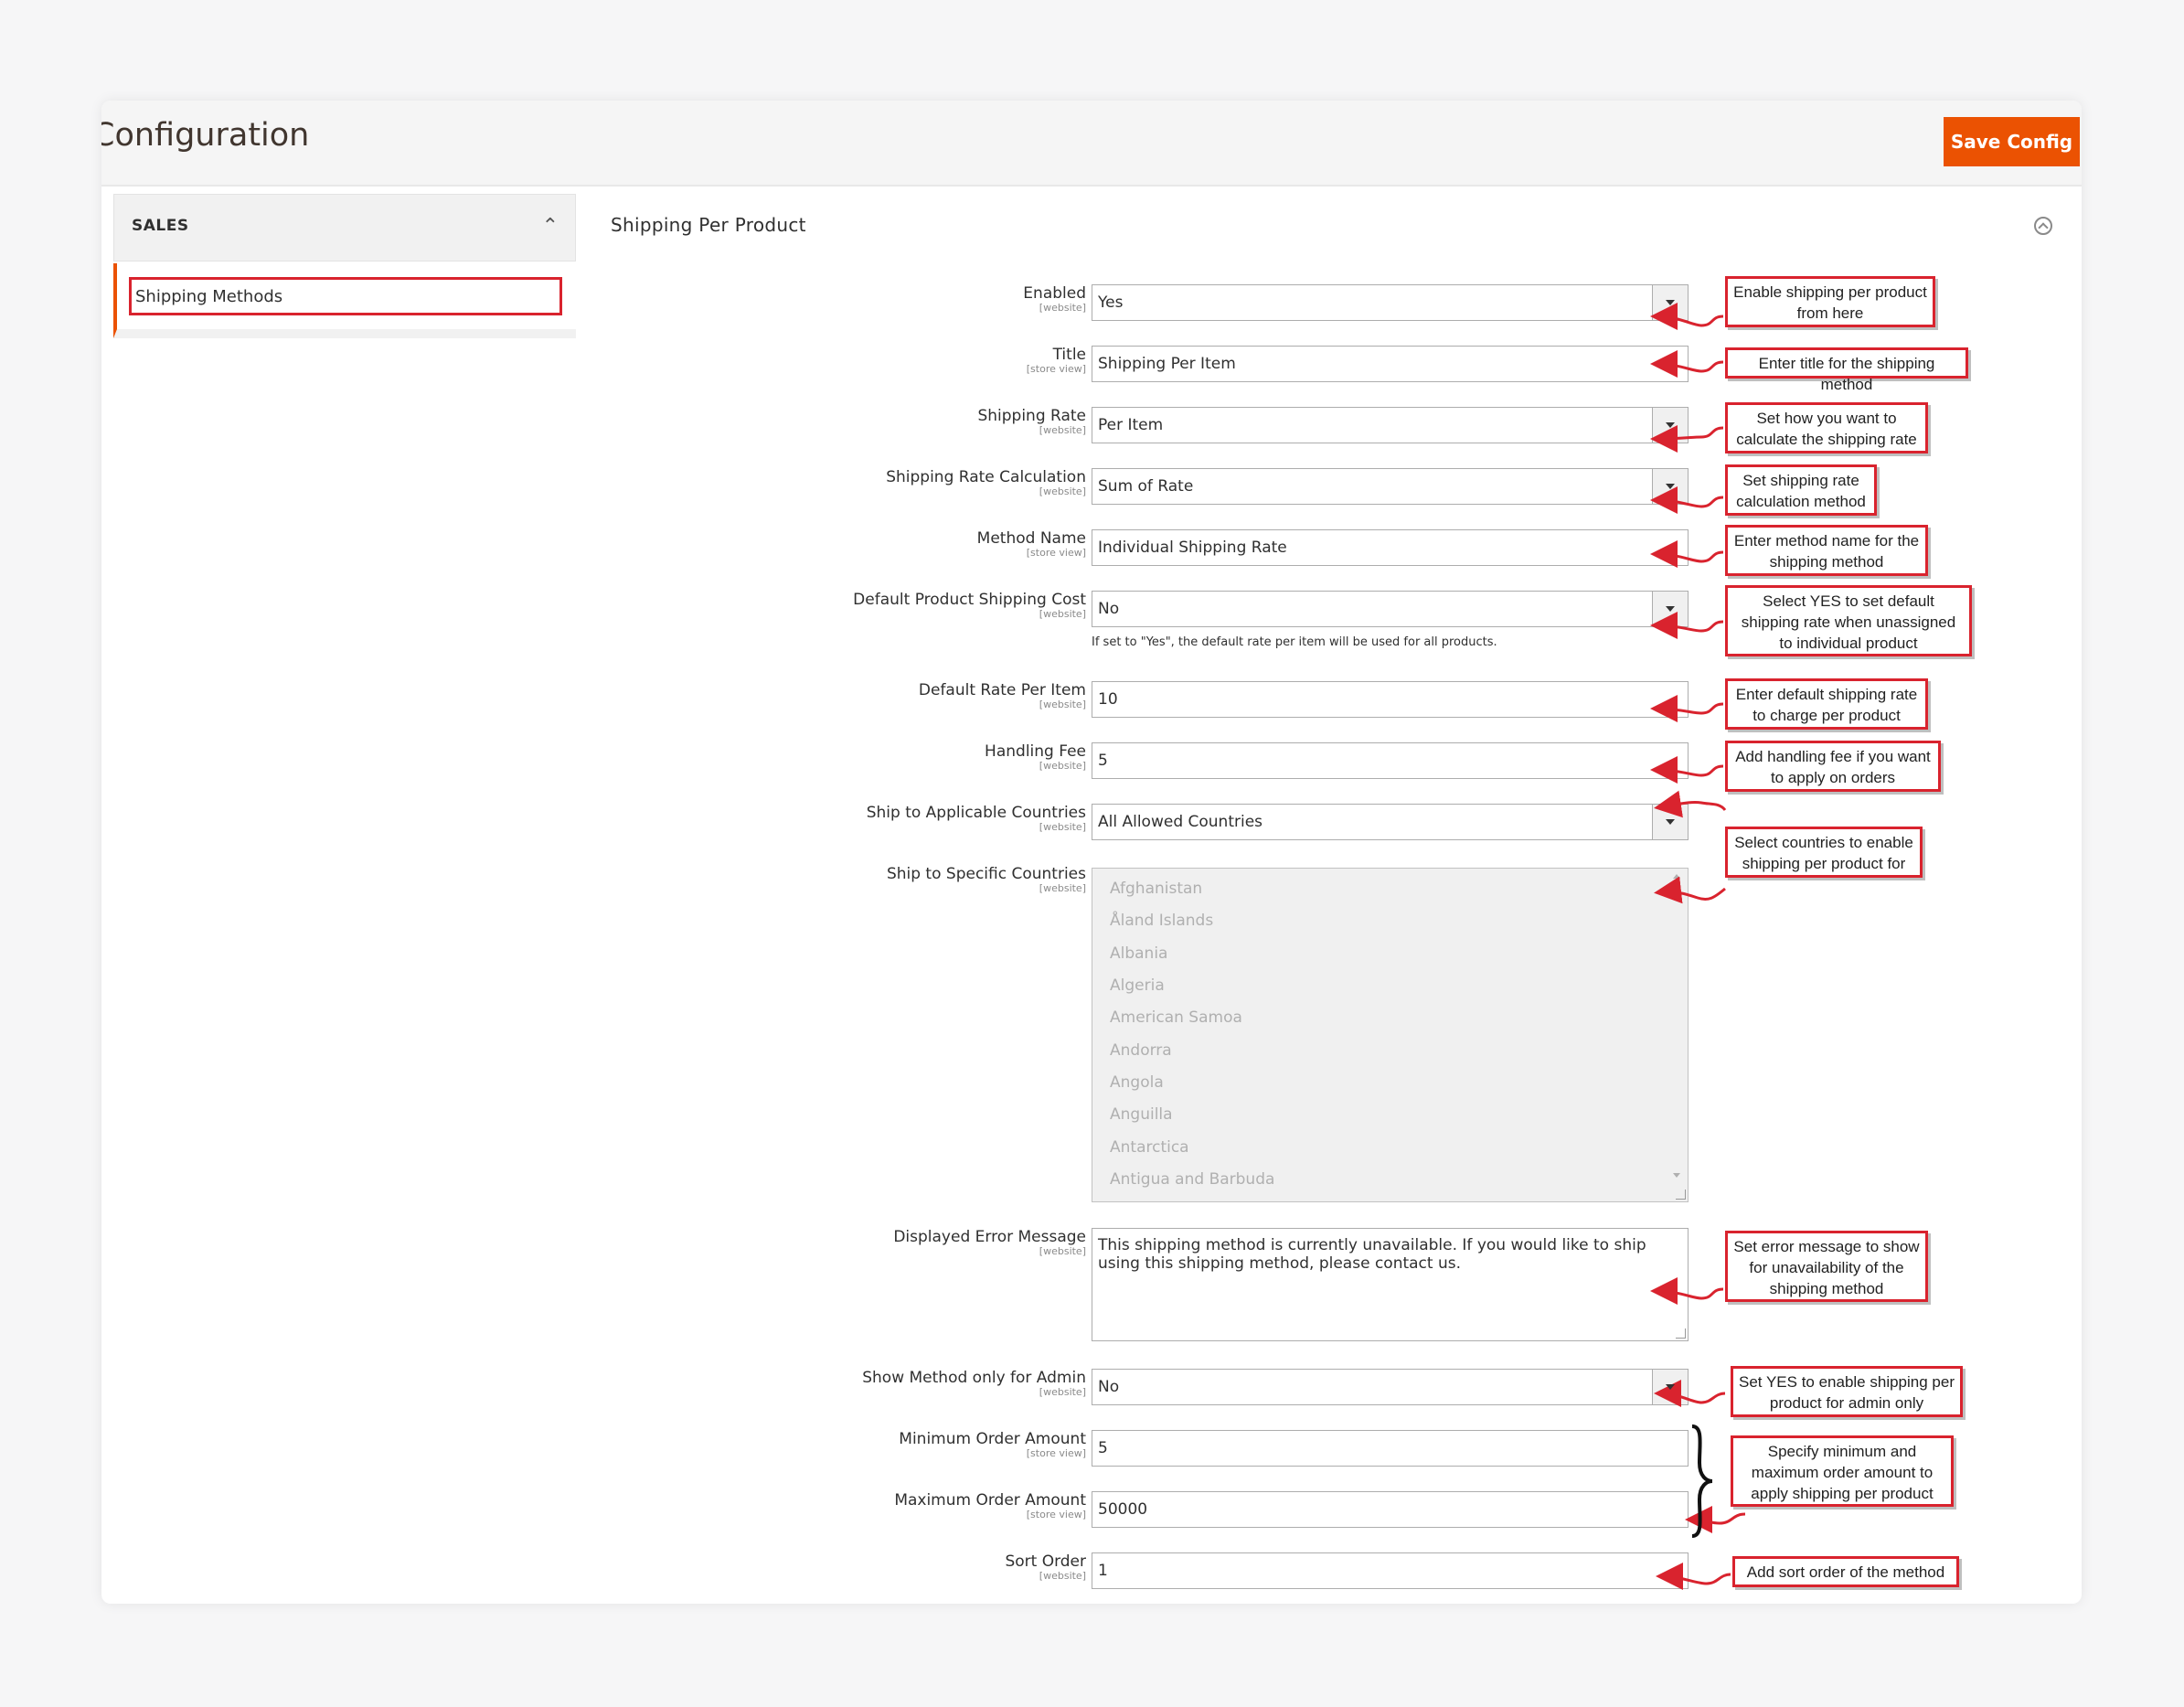 The height and width of the screenshot is (1707, 2184). I want to click on arrow-default-rate, so click(1687, 709).